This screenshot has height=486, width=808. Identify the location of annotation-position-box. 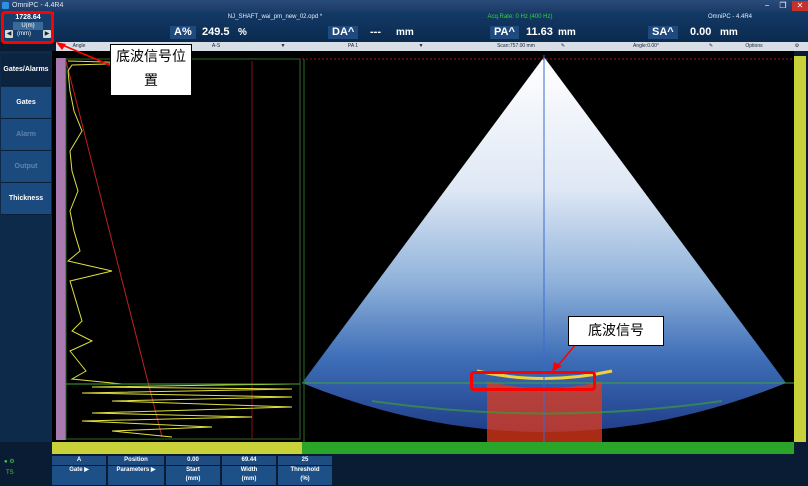
(27, 27).